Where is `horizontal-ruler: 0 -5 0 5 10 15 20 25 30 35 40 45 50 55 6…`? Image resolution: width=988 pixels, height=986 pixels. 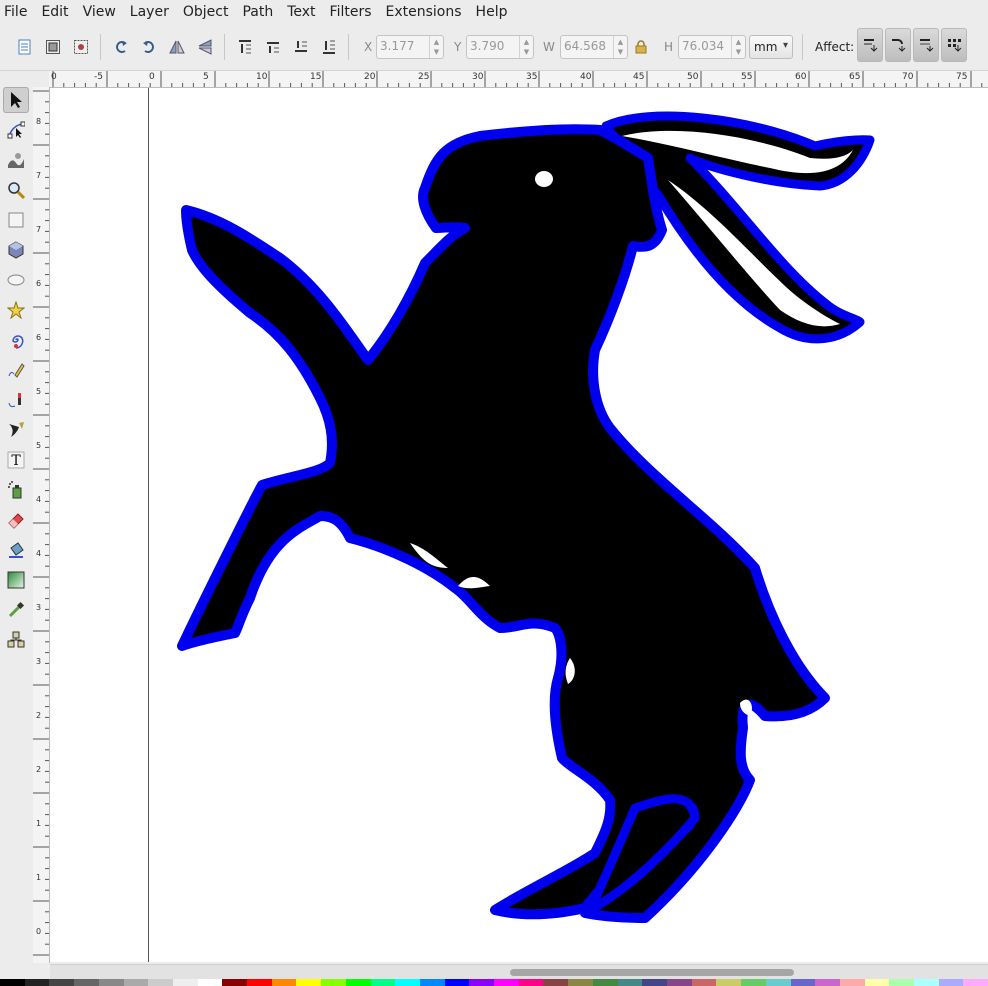
horizontal-ruler: 0 -5 0 5 10 15 20 25 30 35 40 45 50 55 6… is located at coordinates (518, 79).